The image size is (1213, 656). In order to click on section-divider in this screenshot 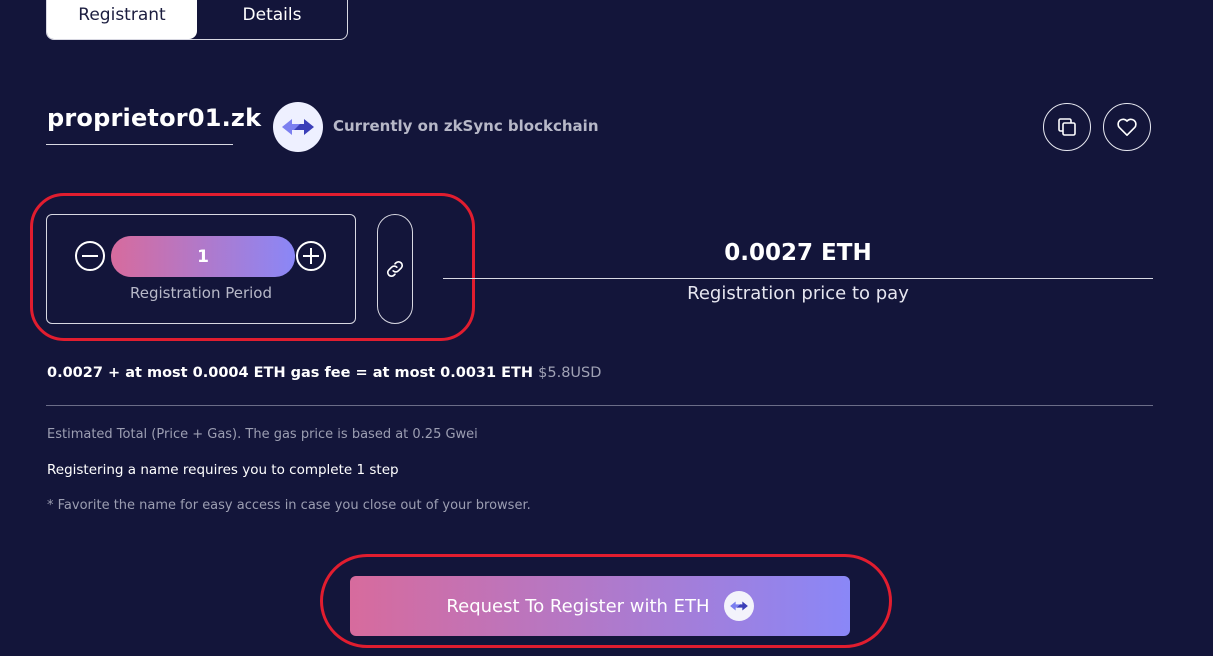, I will do `click(599, 405)`.